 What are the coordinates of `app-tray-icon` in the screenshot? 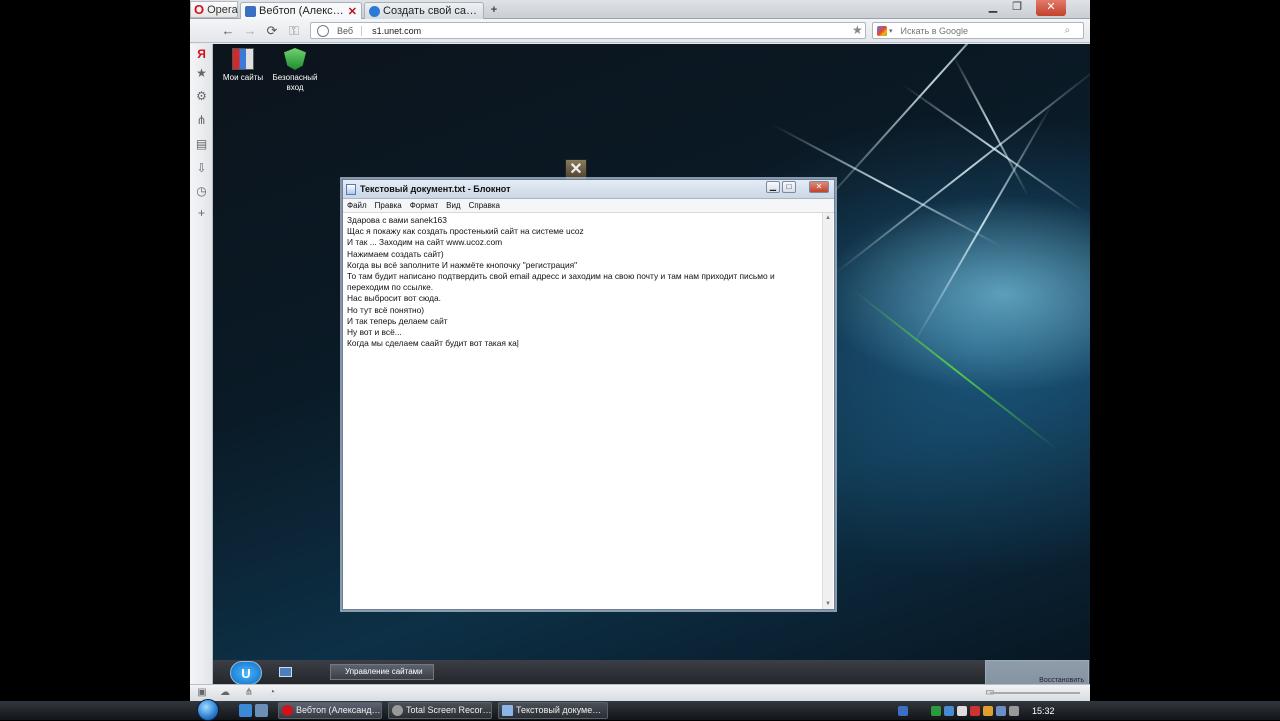 It's located at (988, 710).